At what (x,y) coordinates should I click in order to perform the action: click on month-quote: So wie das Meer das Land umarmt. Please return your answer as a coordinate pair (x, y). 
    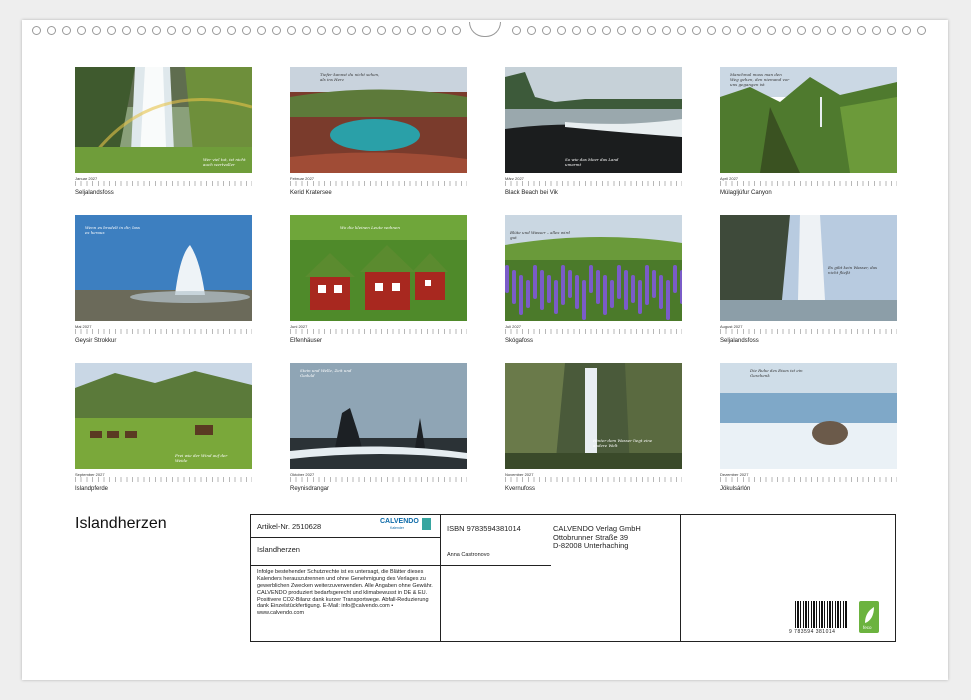
    Looking at the image, I should click on (592, 162).